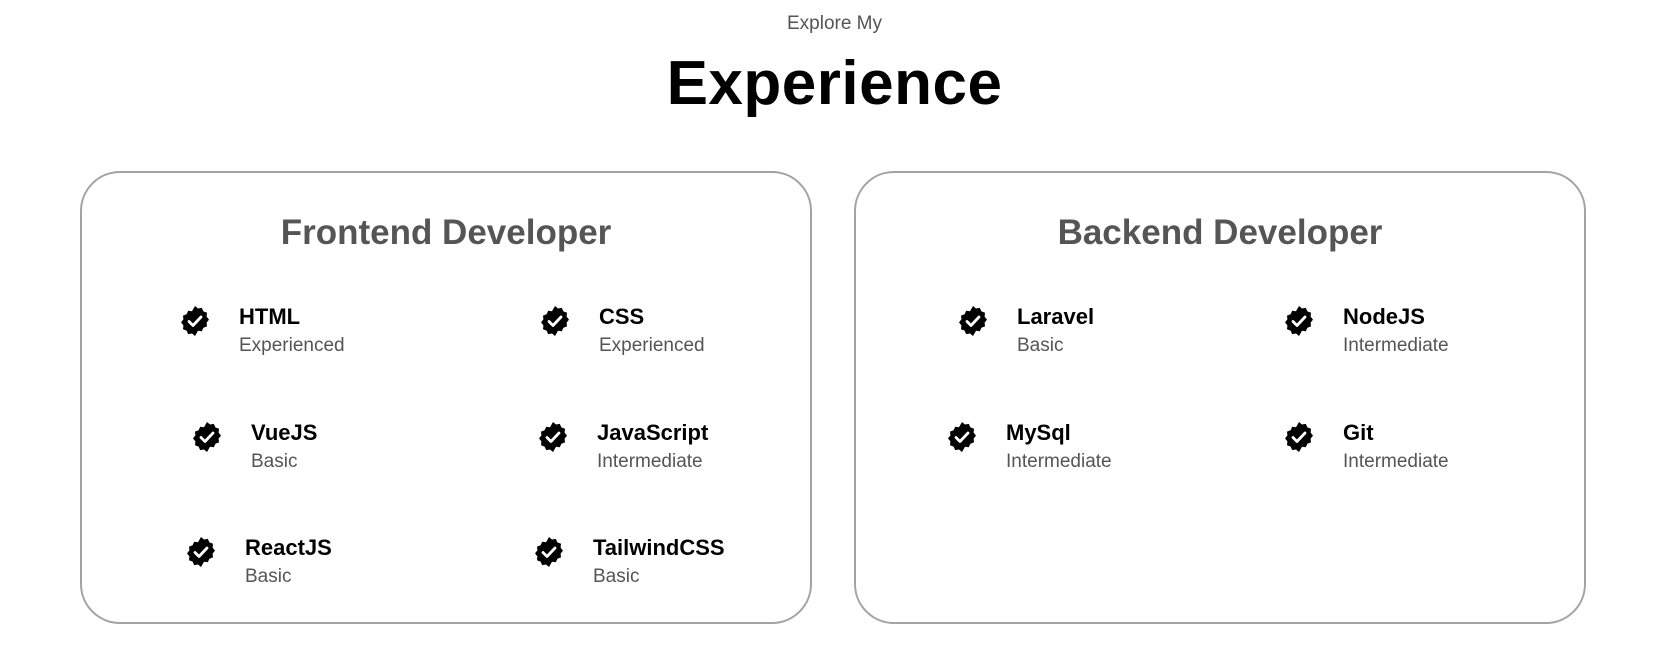 This screenshot has width=1669, height=652. What do you see at coordinates (446, 232) in the screenshot?
I see `card-title: Frontend Developer` at bounding box center [446, 232].